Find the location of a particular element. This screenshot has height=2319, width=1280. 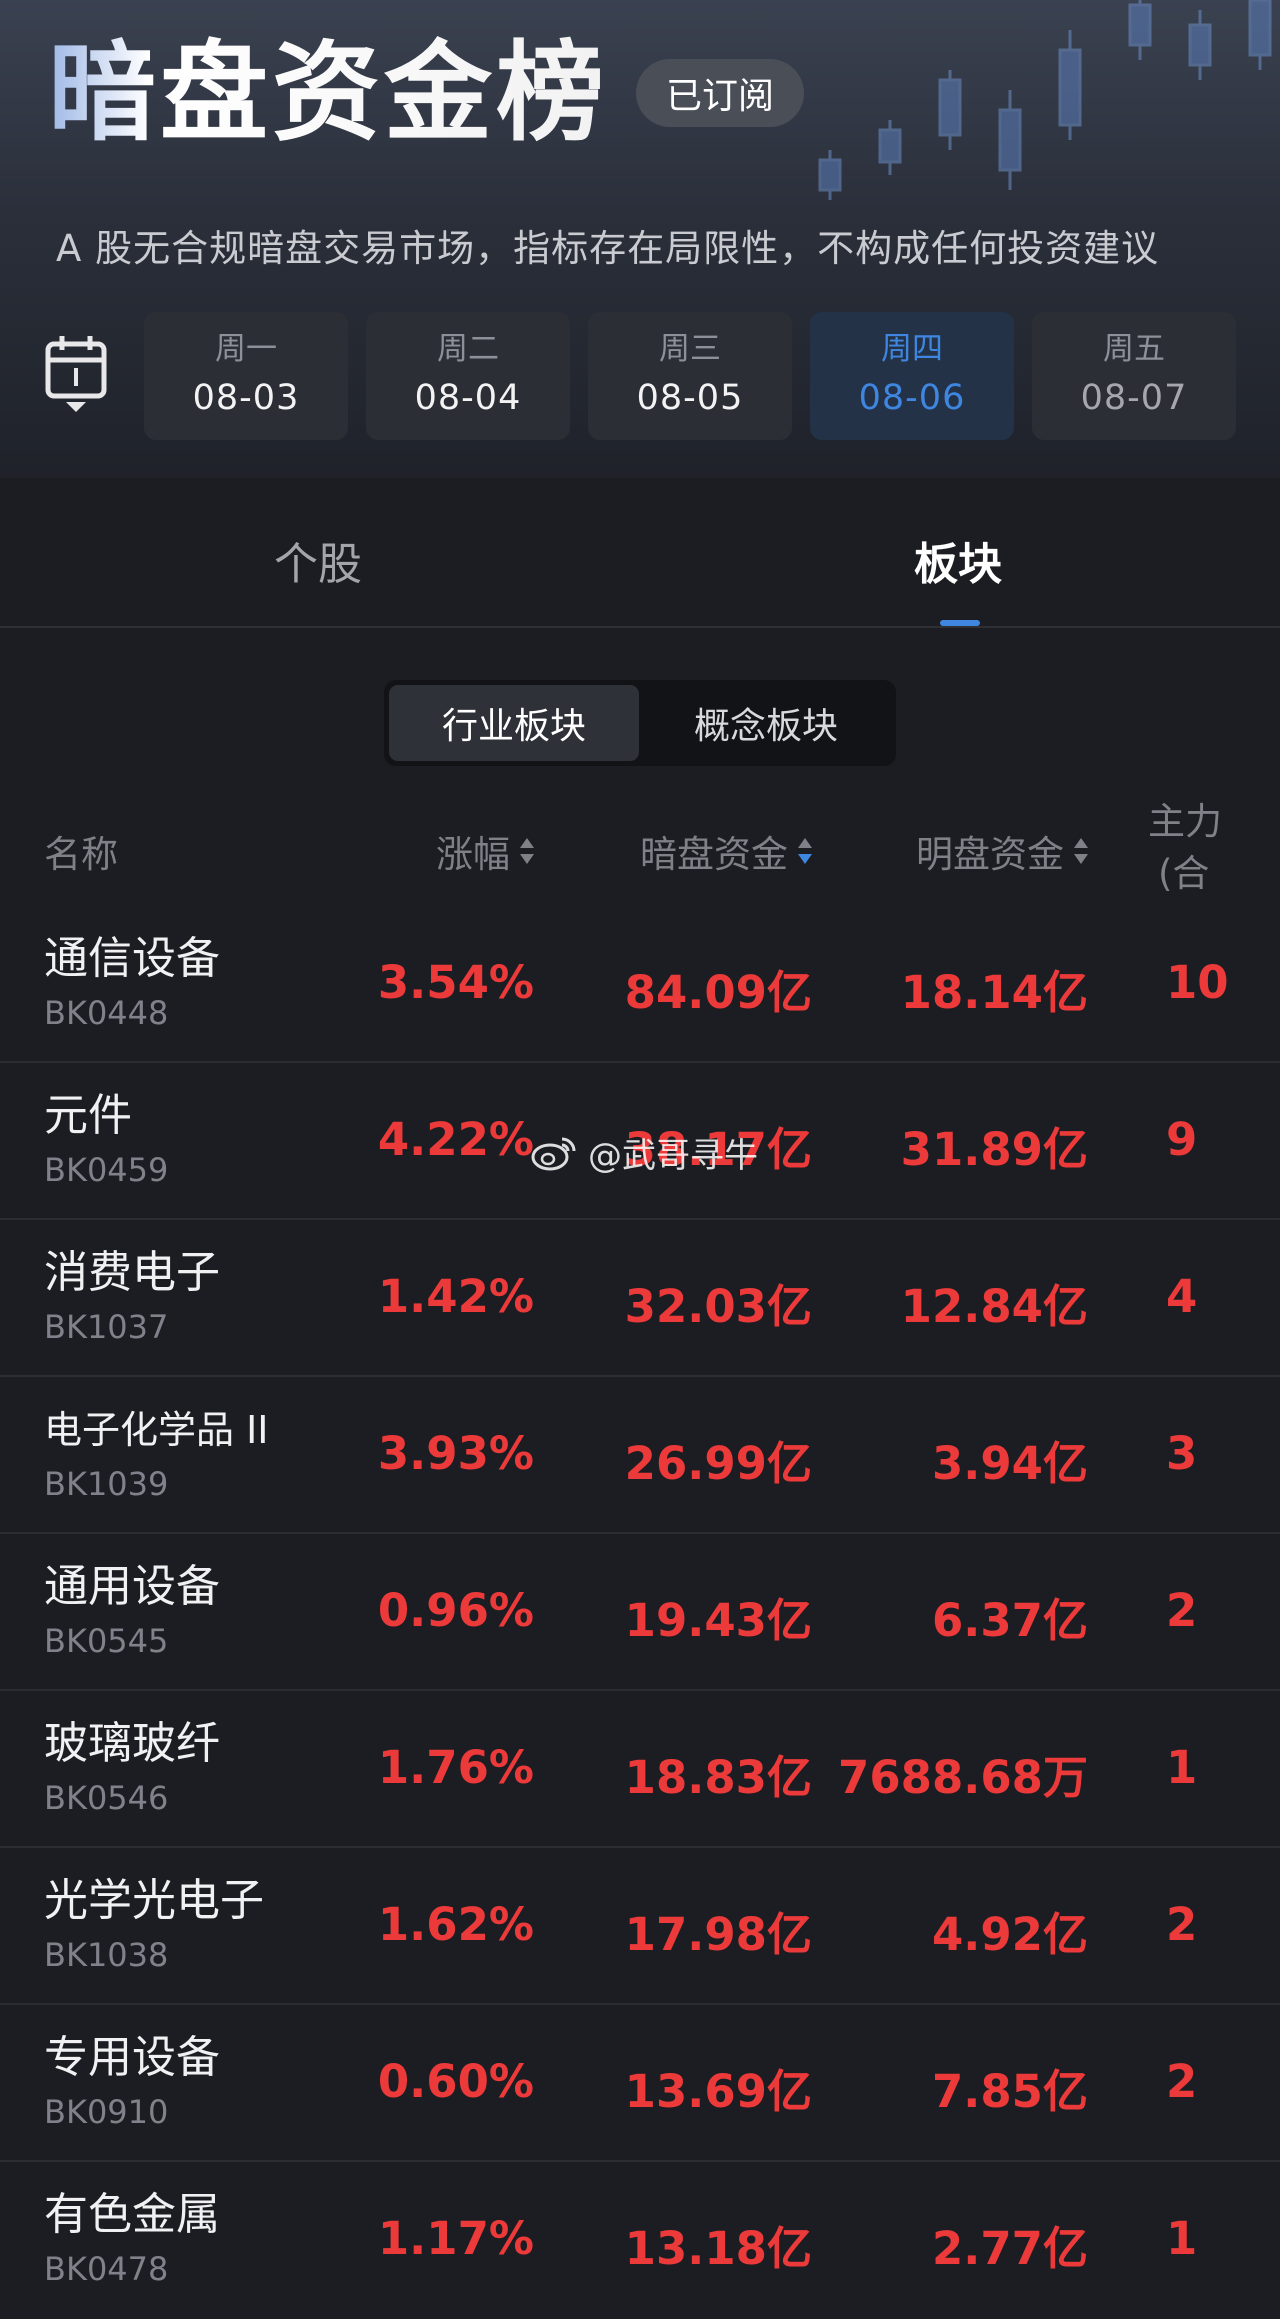

table-row: 通用设备 BK0545 0.96% 19.43亿 6.37亿 2 is located at coordinates (640, 1612).